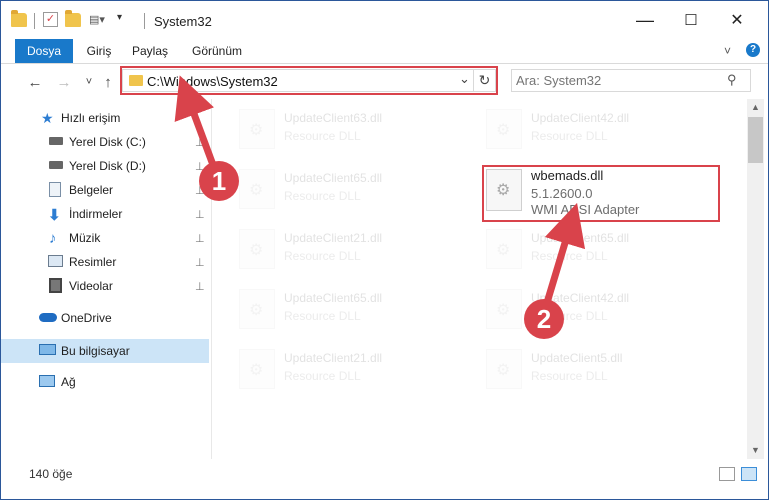  I want to click on callout-1: 1, so click(219, 181).